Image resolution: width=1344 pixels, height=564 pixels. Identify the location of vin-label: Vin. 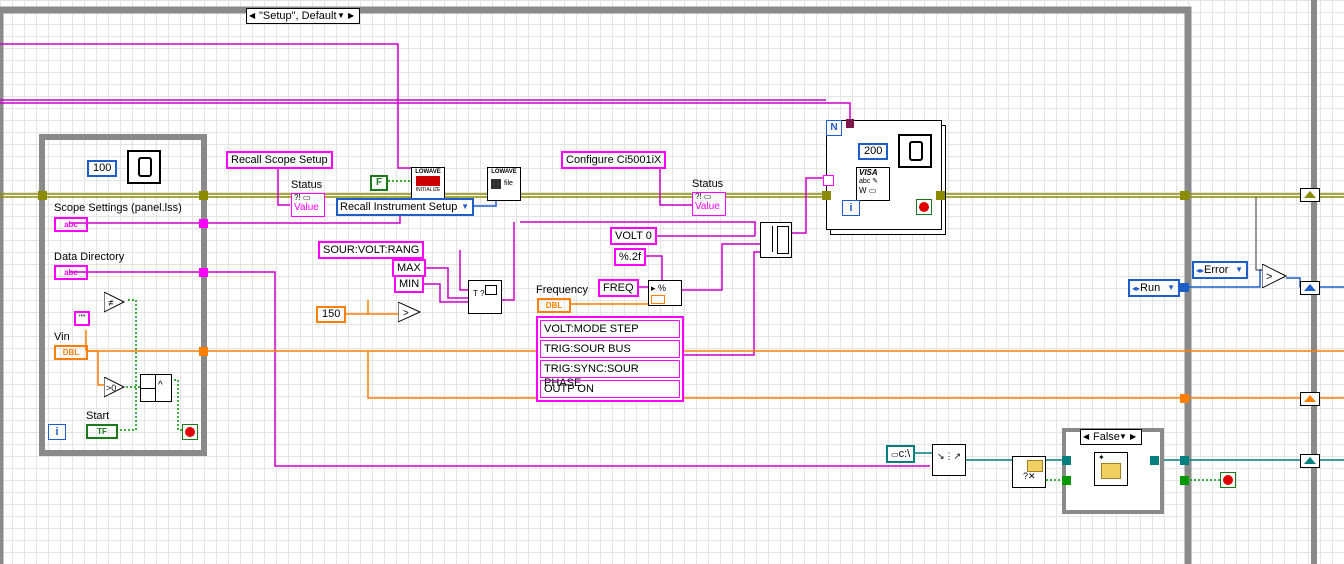
(62, 337).